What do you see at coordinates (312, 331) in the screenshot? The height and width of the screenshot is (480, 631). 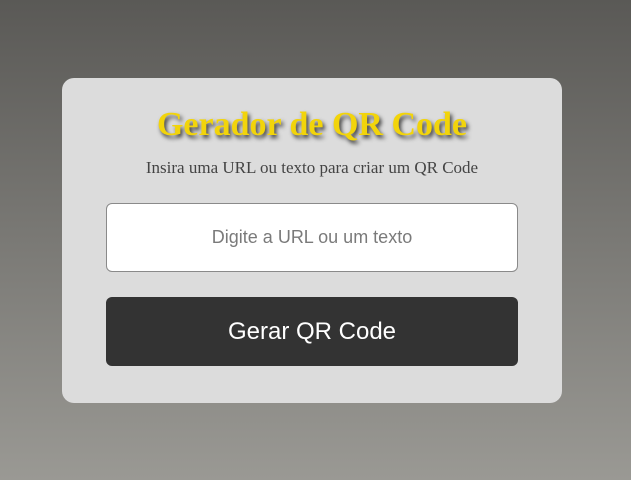 I see `generate-qr-button: Gerar QR Code` at bounding box center [312, 331].